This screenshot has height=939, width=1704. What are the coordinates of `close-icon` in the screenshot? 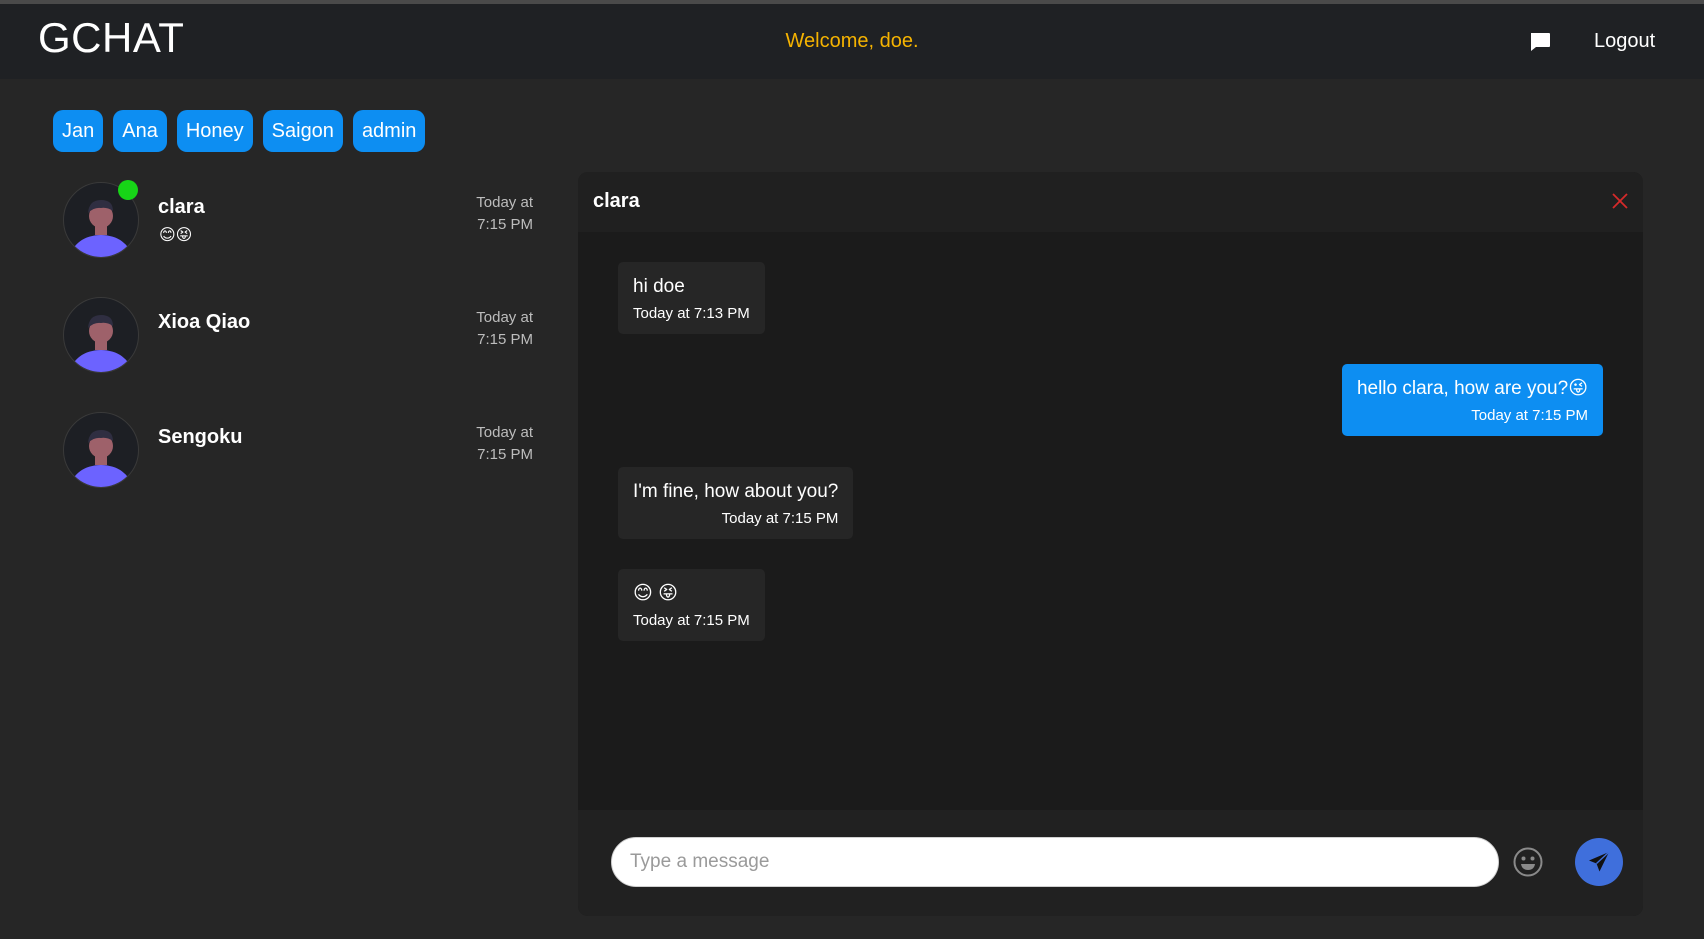 It's located at (1620, 201).